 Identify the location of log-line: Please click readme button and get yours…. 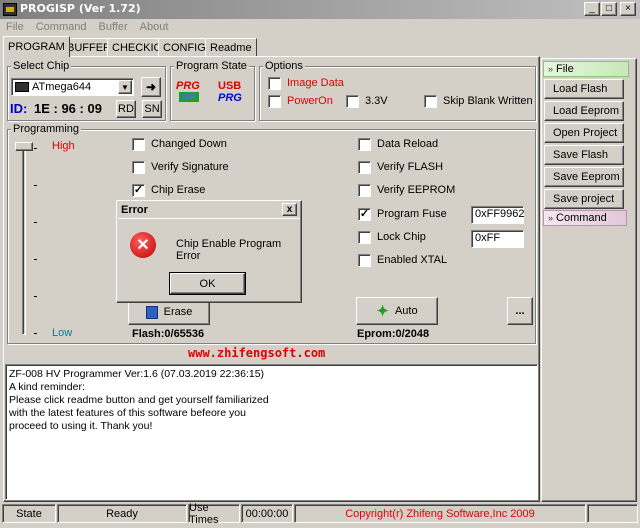
(139, 400).